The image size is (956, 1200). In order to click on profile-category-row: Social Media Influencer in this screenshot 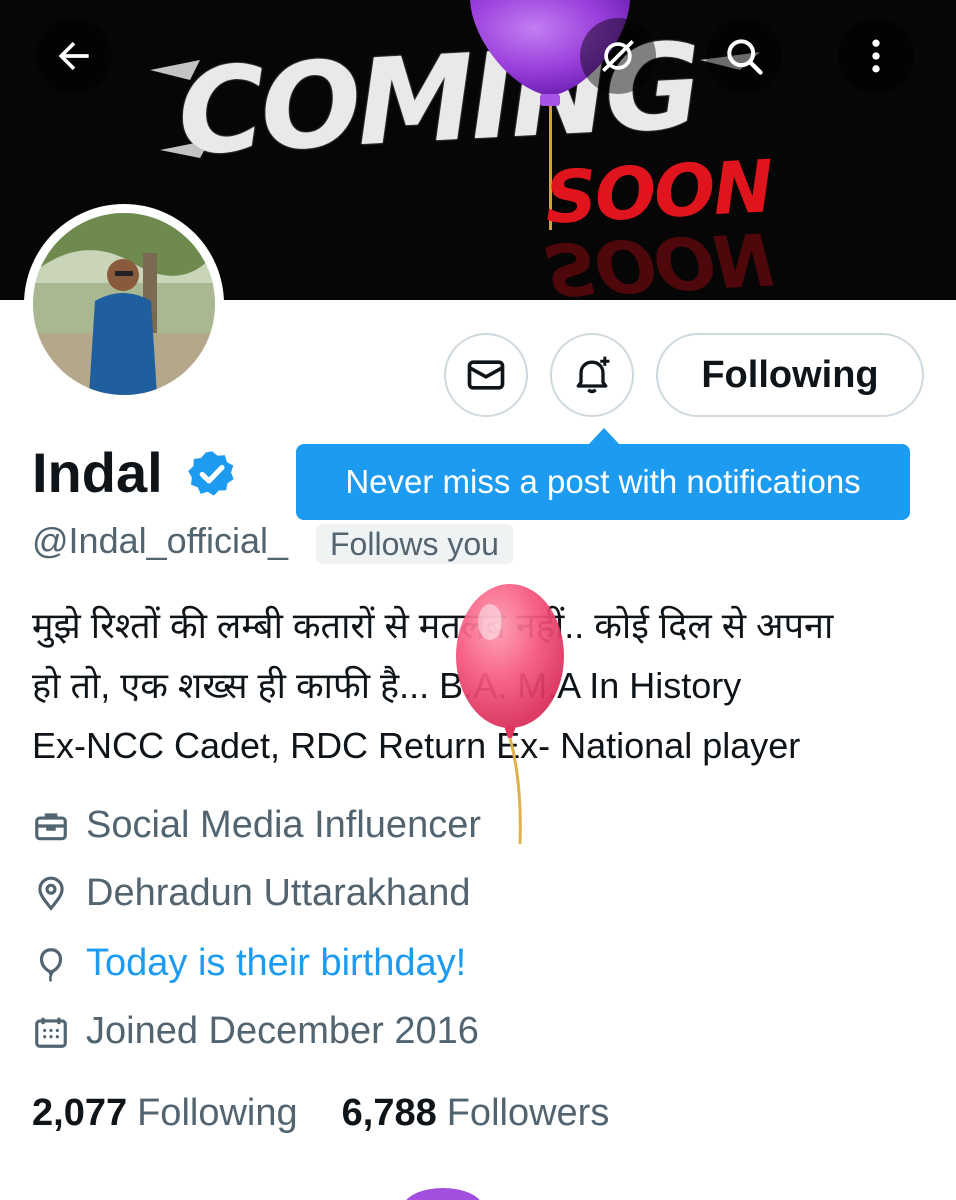, I will do `click(256, 825)`.